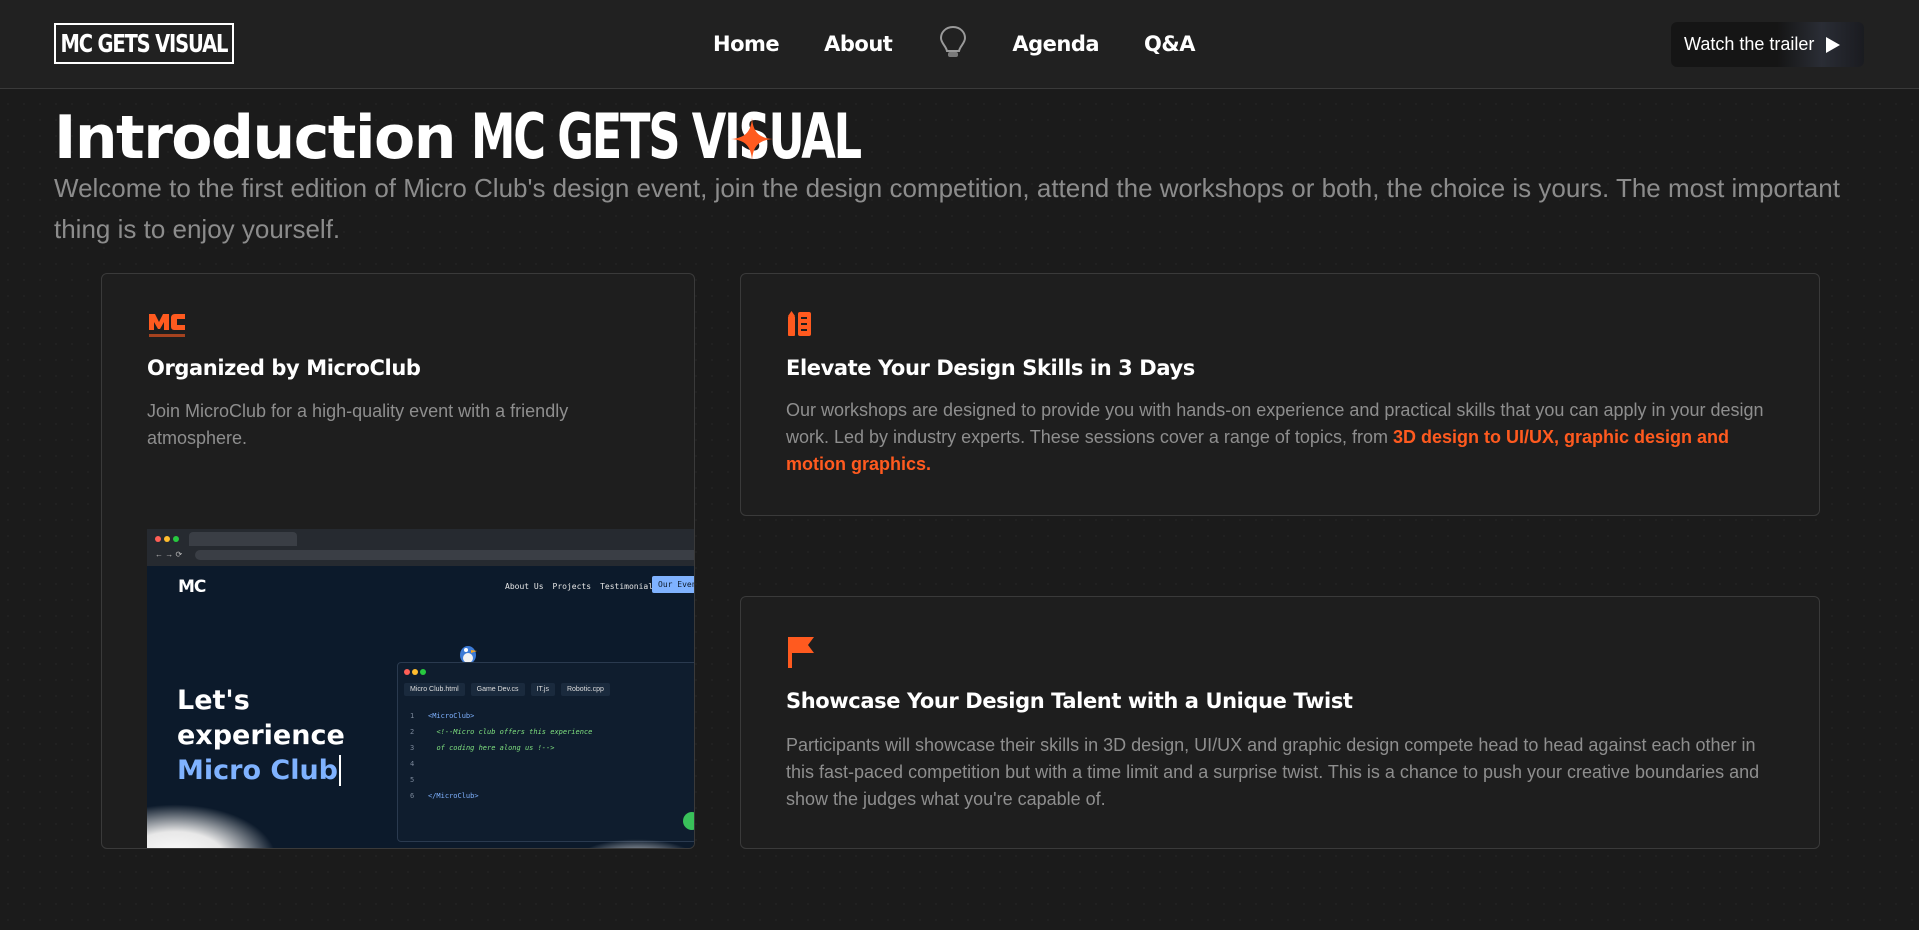 The image size is (1919, 930). What do you see at coordinates (858, 44) in the screenshot?
I see `nav-about-link: About` at bounding box center [858, 44].